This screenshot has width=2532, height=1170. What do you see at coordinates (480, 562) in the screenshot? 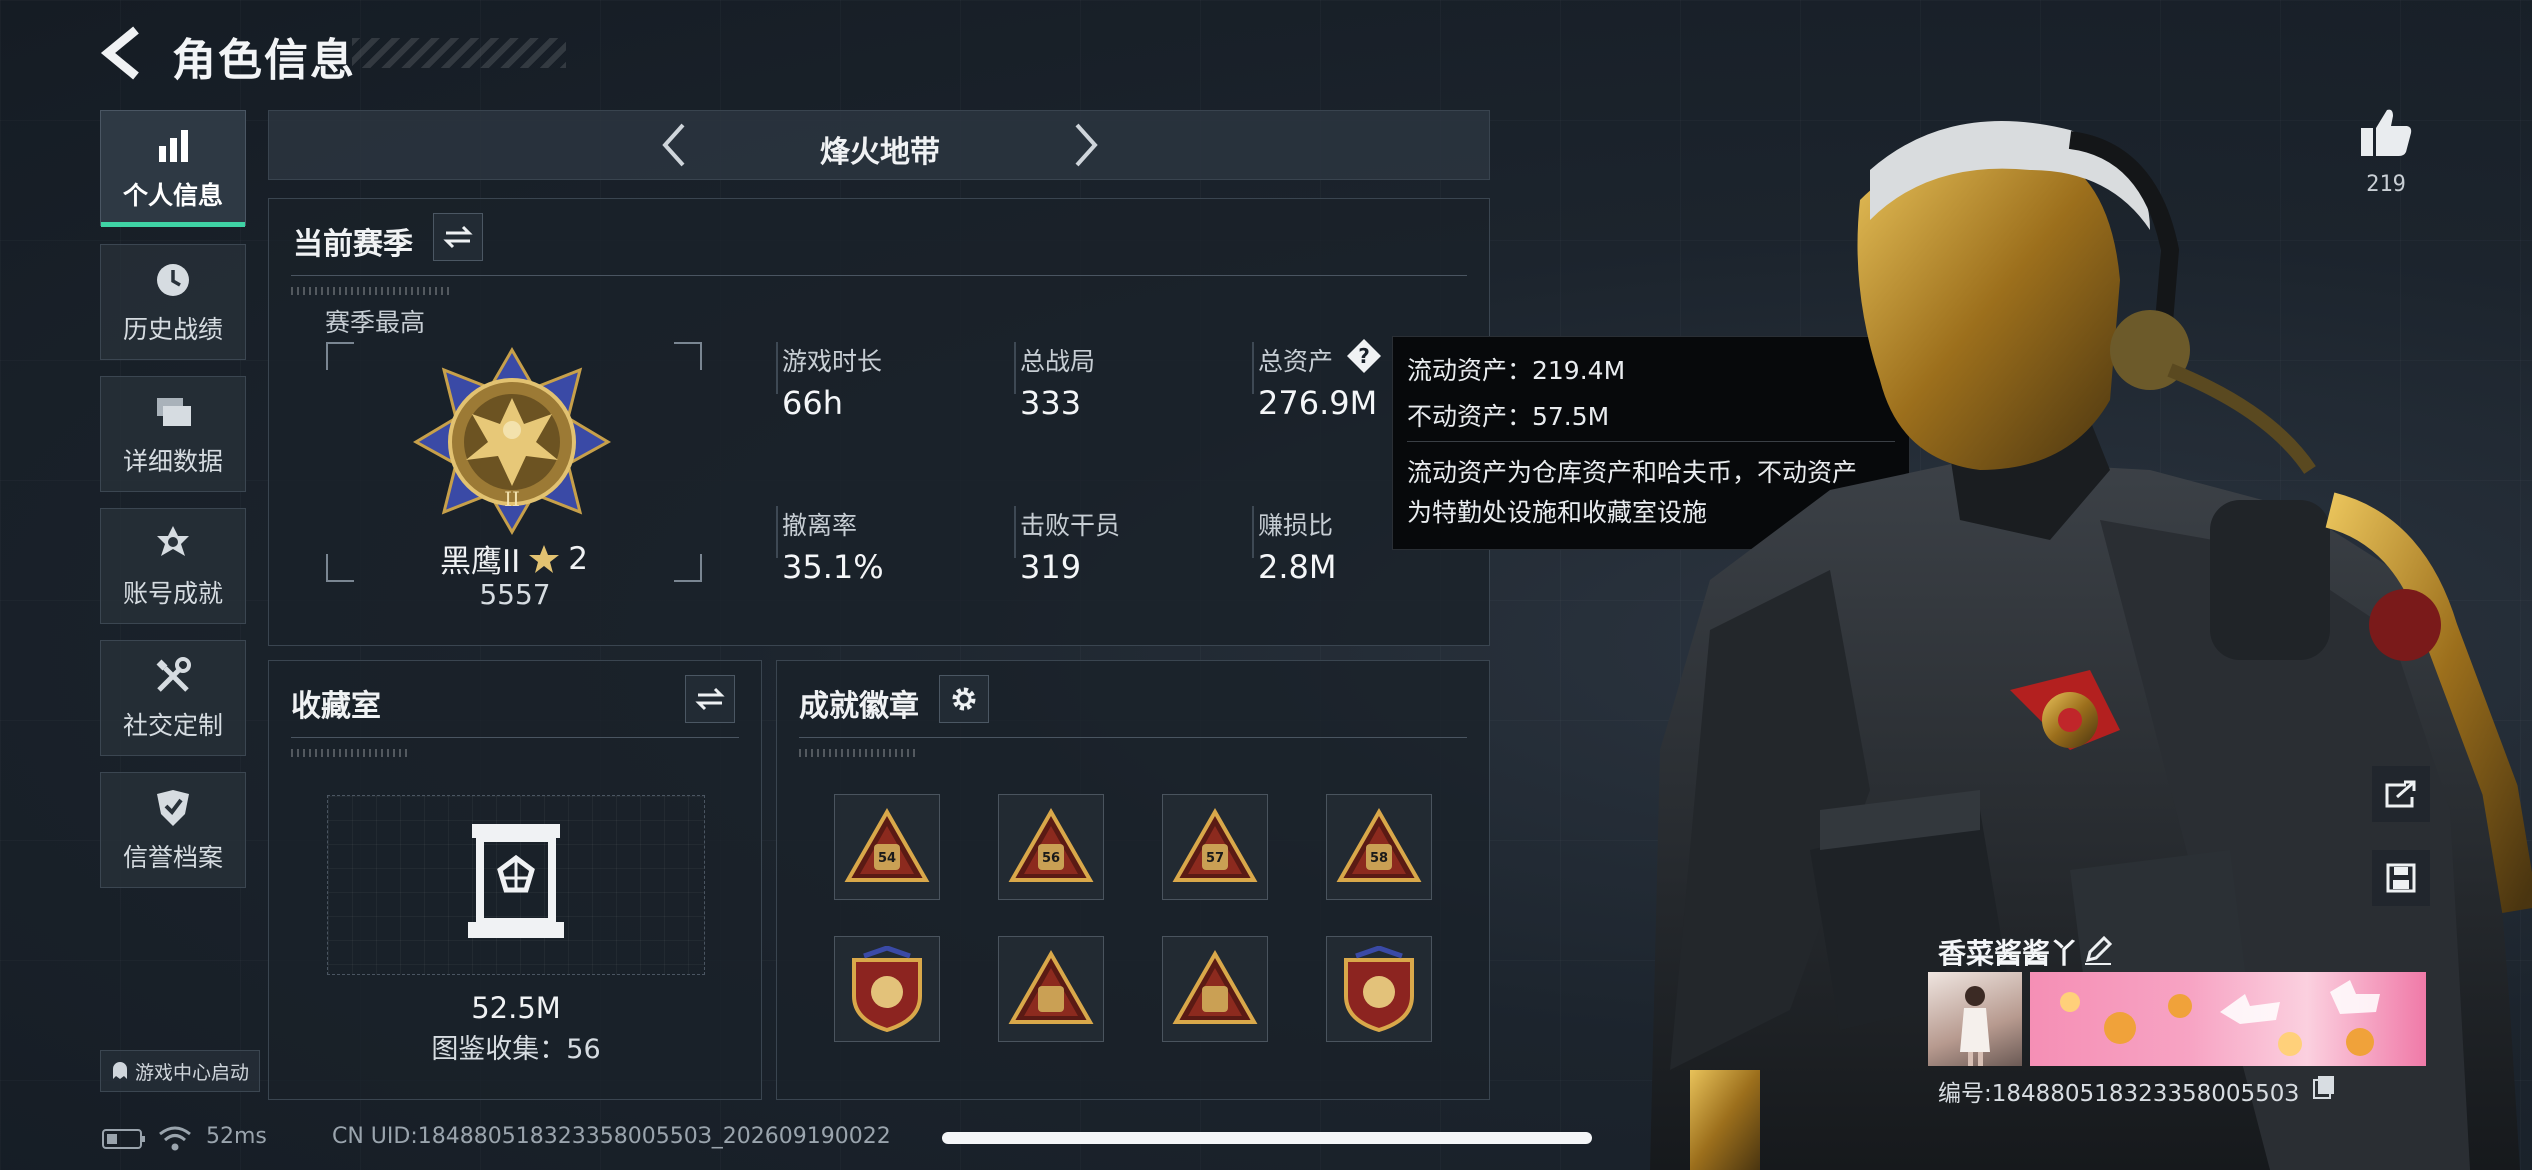
I see `rank-name: 黑鹰II` at bounding box center [480, 562].